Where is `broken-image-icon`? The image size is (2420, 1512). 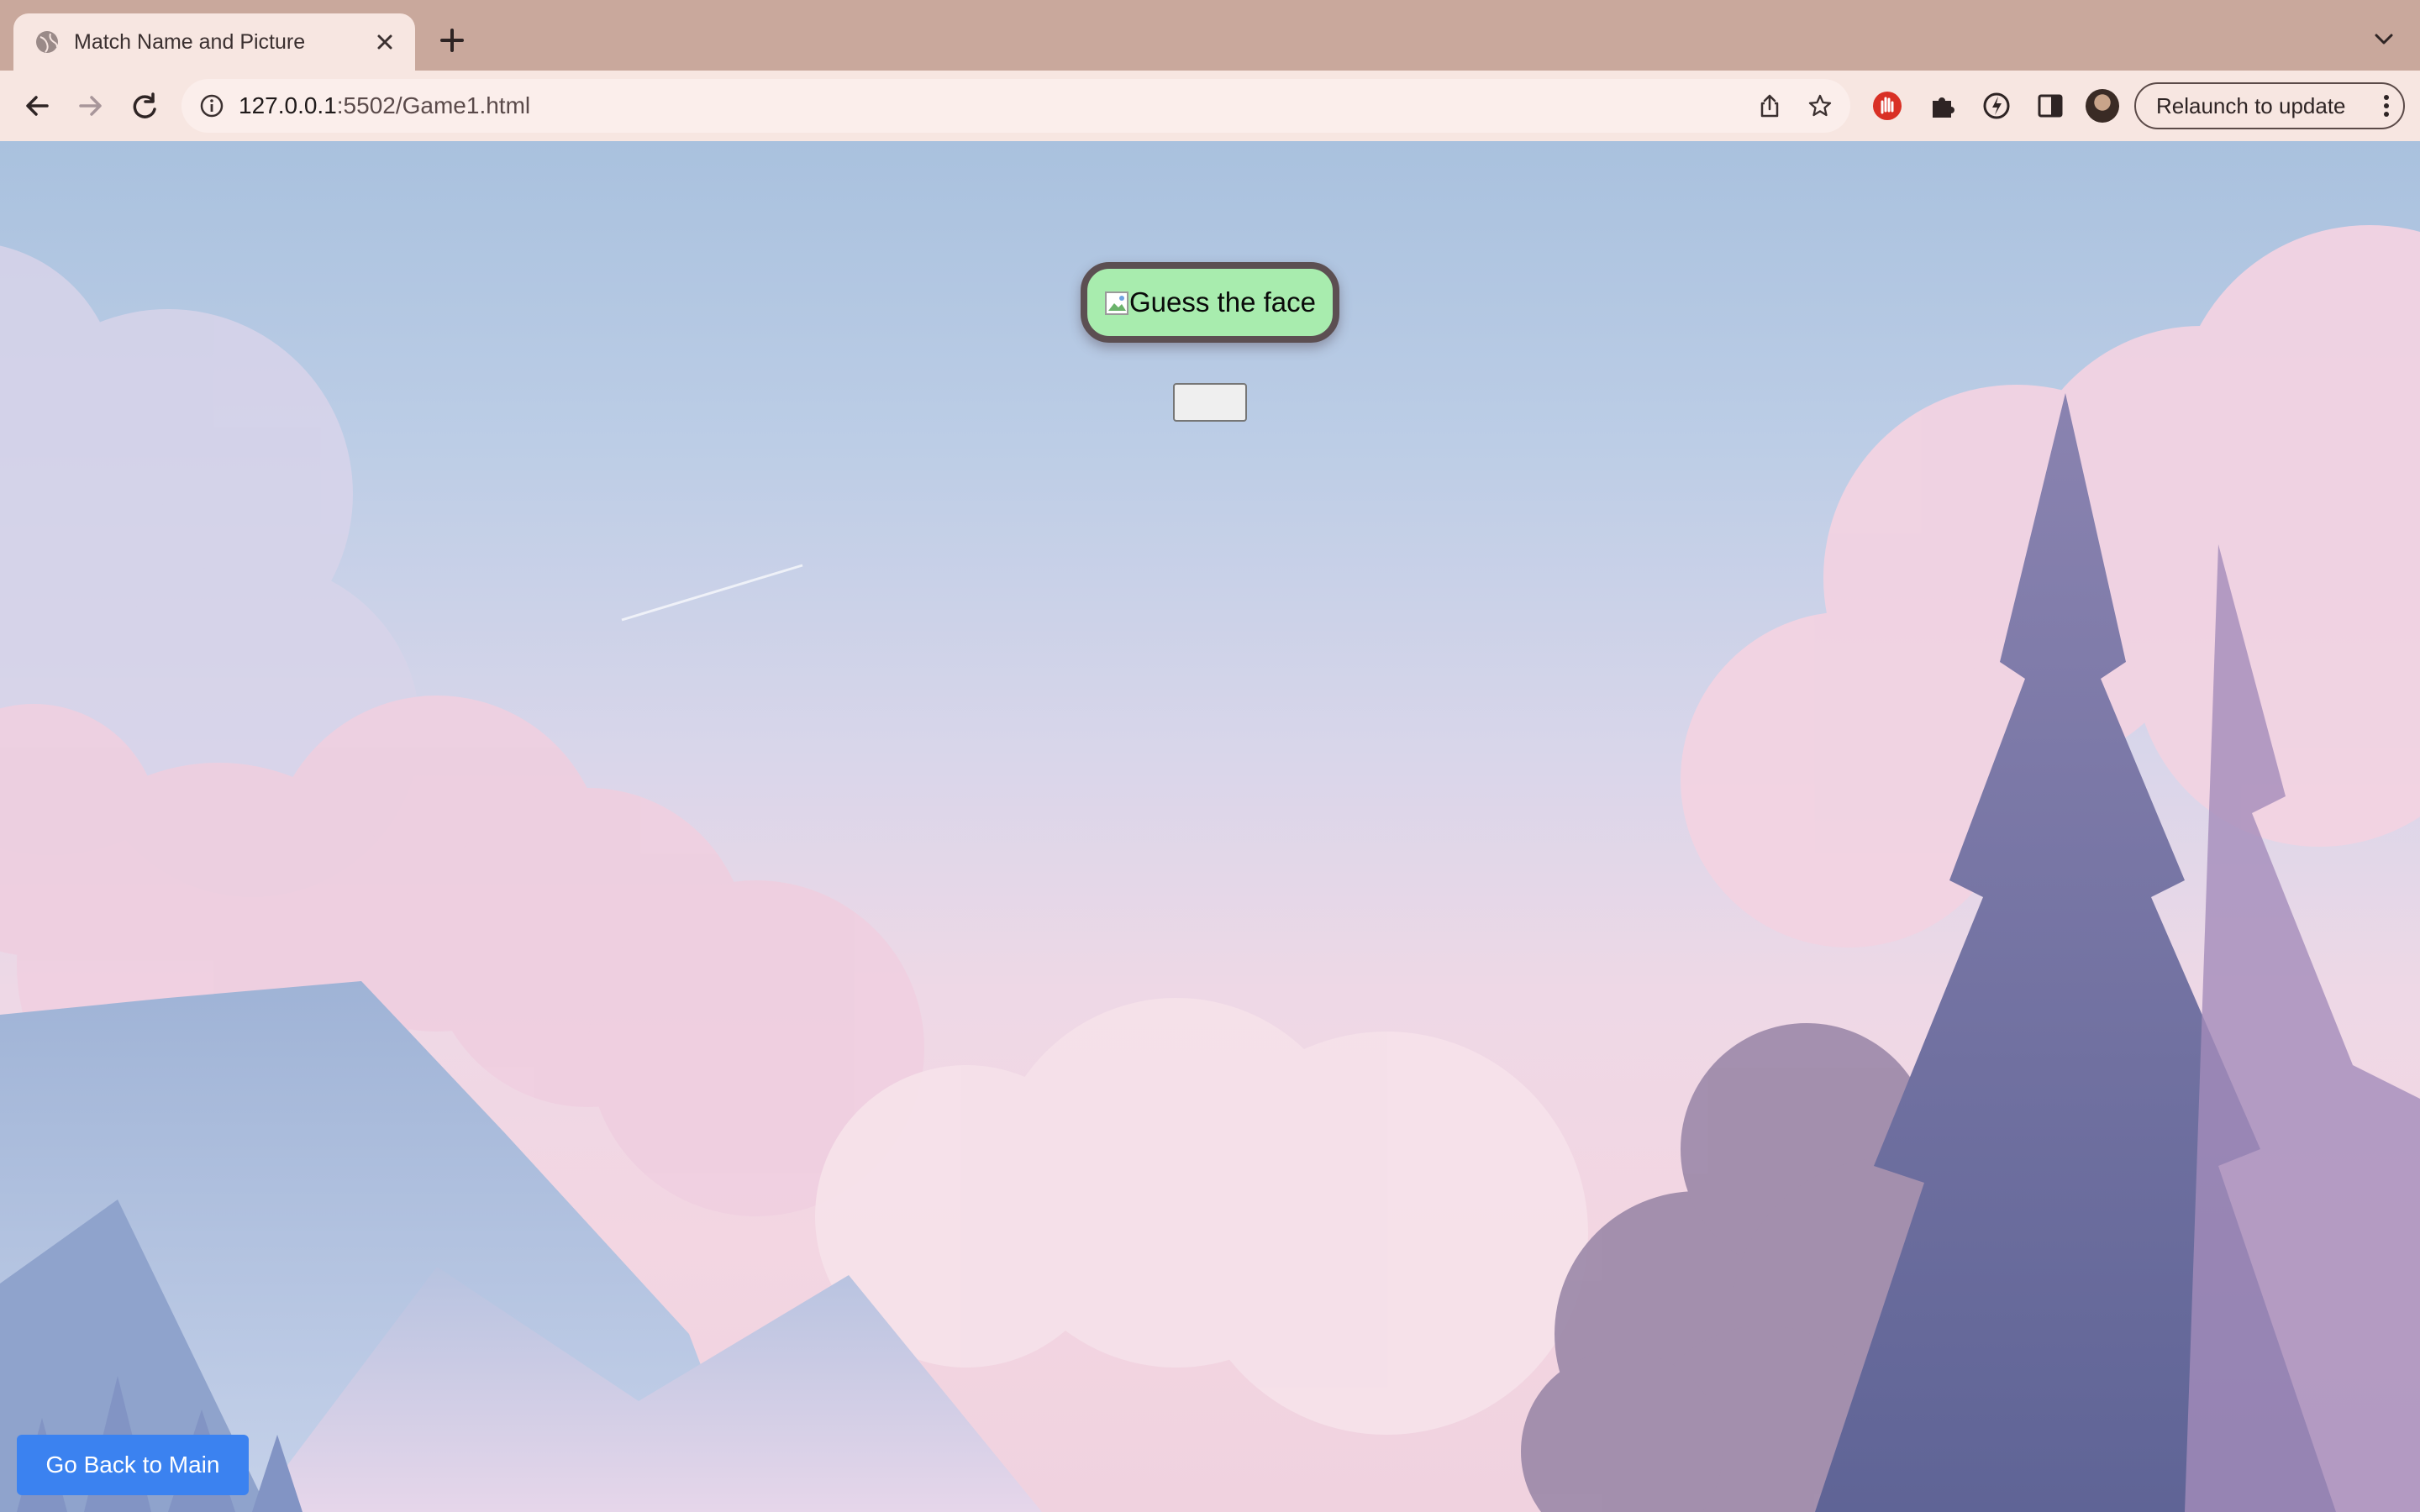 broken-image-icon is located at coordinates (1116, 303).